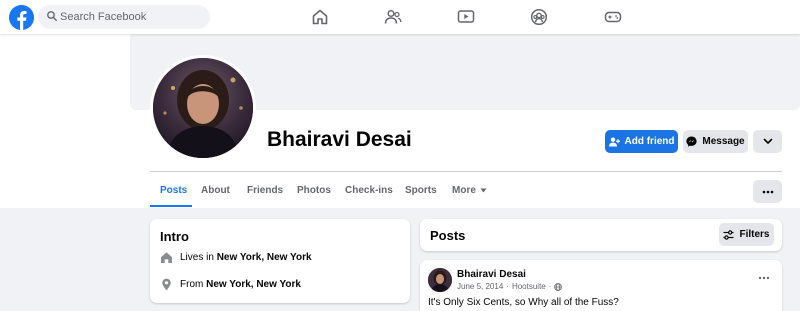 The width and height of the screenshot is (800, 311). What do you see at coordinates (614, 141) in the screenshot?
I see `add-person-icon` at bounding box center [614, 141].